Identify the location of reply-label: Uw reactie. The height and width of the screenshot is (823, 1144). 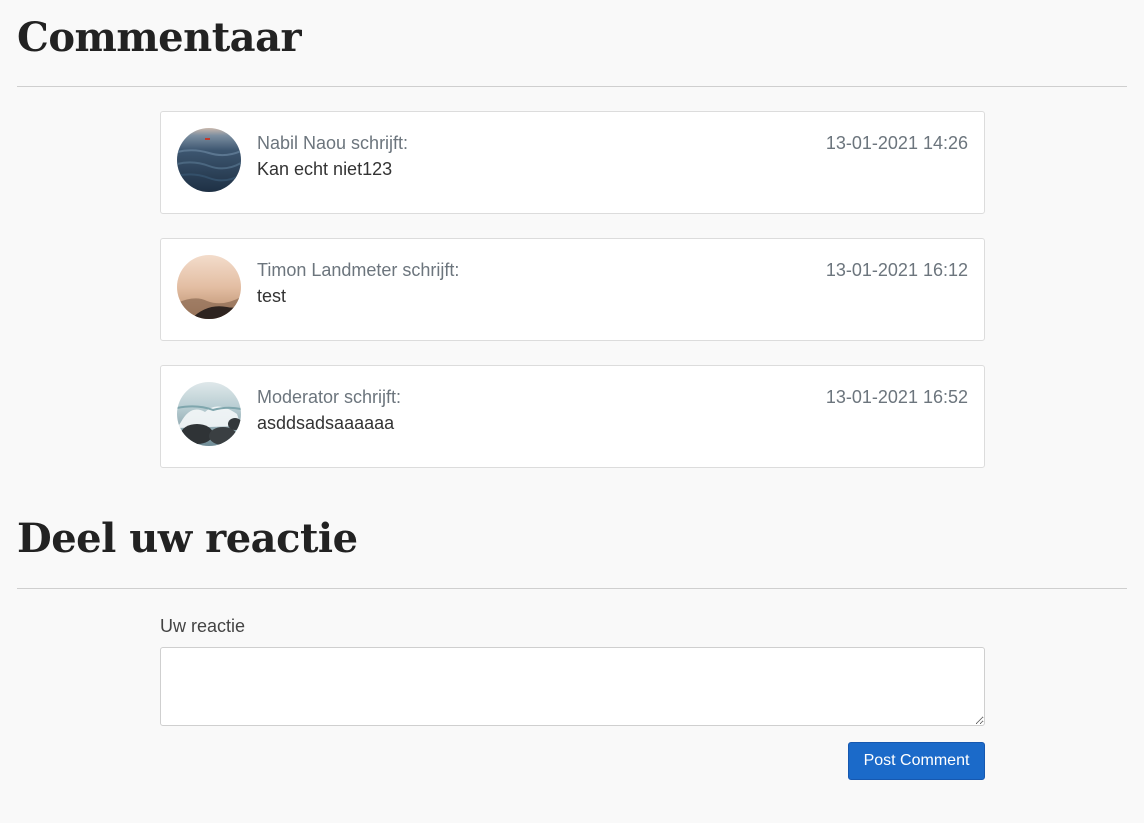
(203, 626).